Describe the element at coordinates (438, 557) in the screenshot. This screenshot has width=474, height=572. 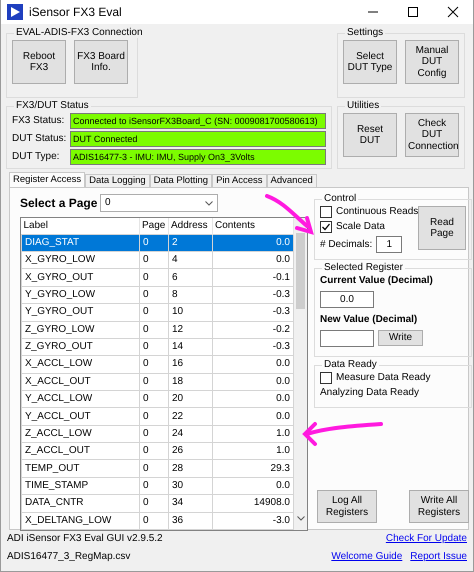
I see `link: Report Issue` at that location.